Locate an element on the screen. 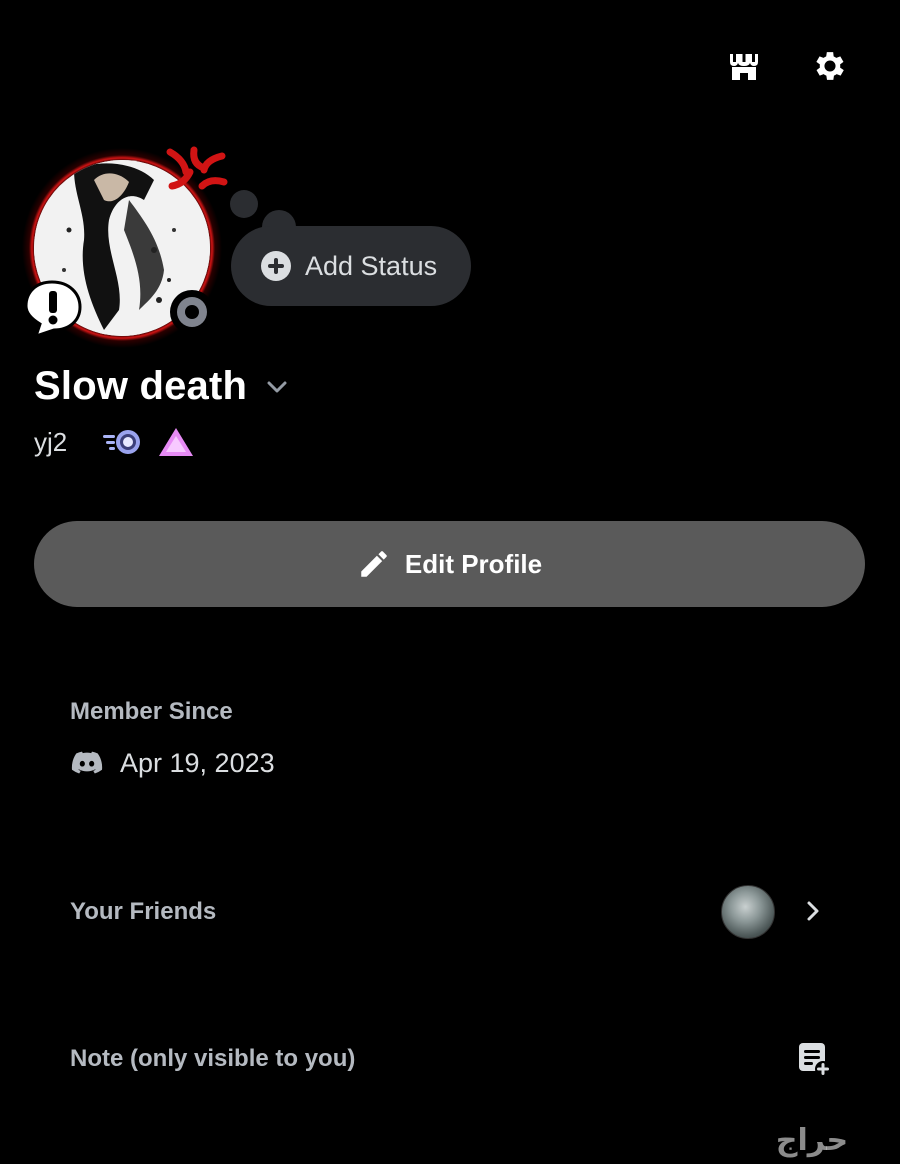 Image resolution: width=900 pixels, height=1164 pixels. pencil-icon is located at coordinates (374, 564).